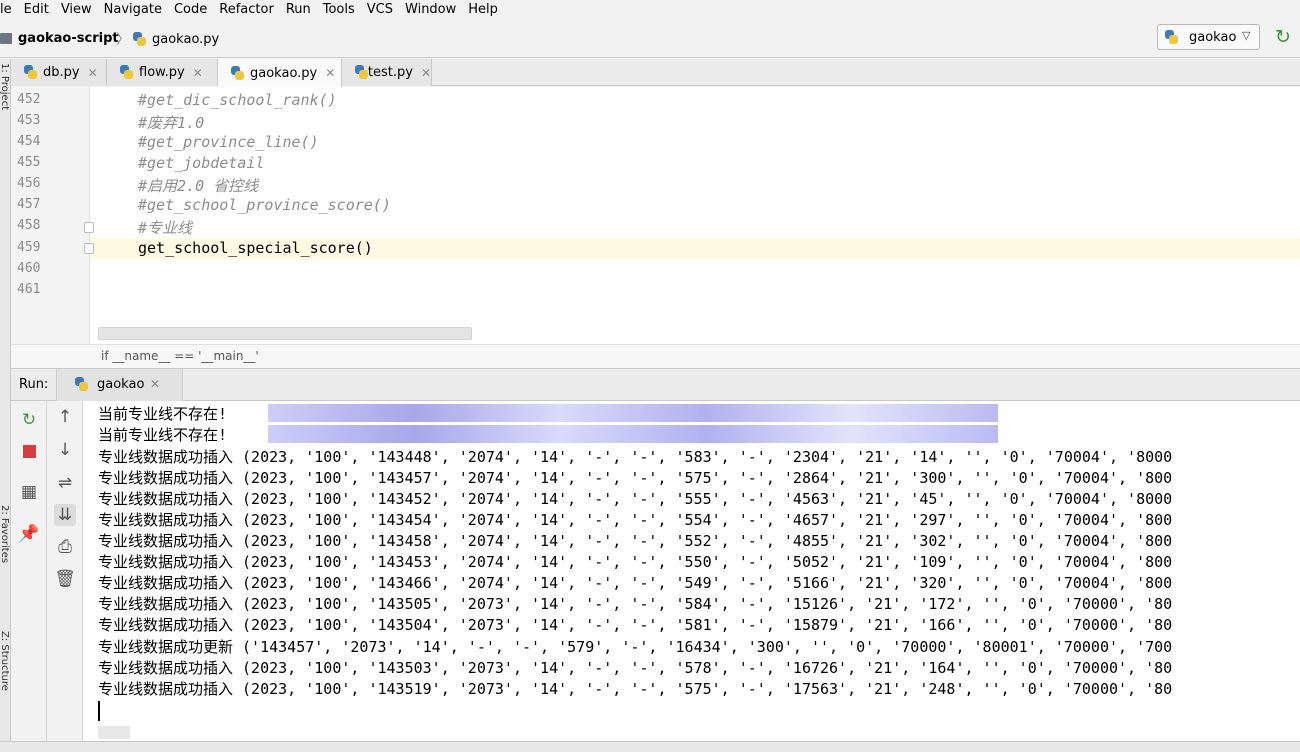  I want to click on tab-gaokao-py: gaokao.py ✕, so click(280, 73).